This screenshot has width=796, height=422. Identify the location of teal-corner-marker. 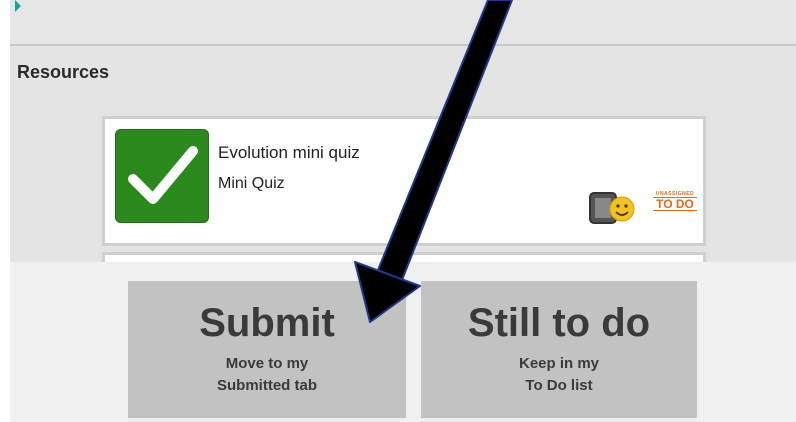
(18, 6).